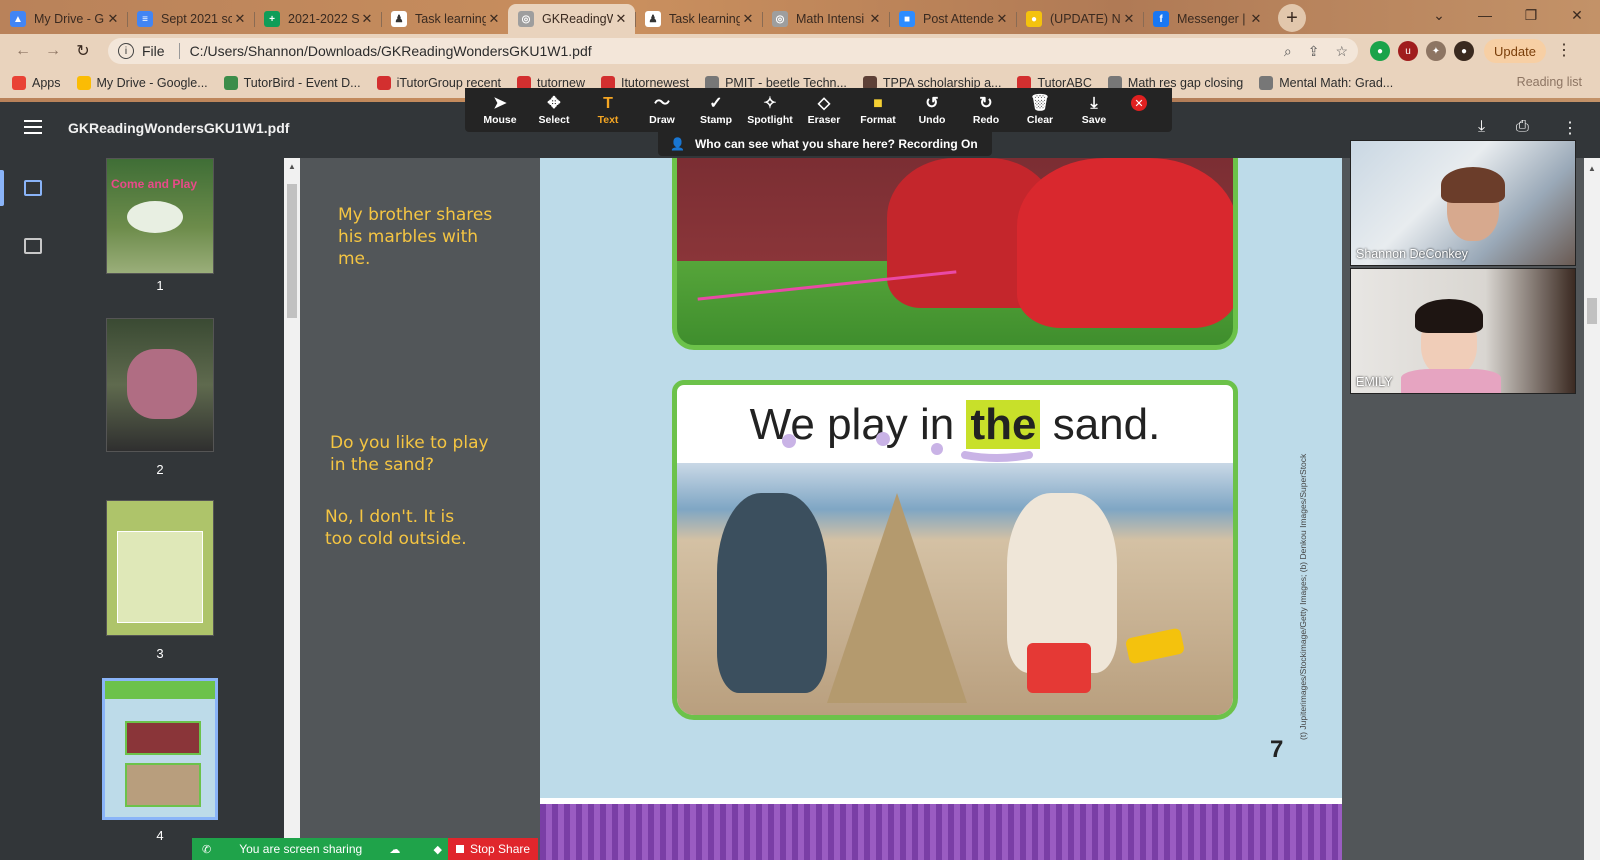  What do you see at coordinates (301, 849) in the screenshot?
I see `sharing-status: You are screen sharing` at bounding box center [301, 849].